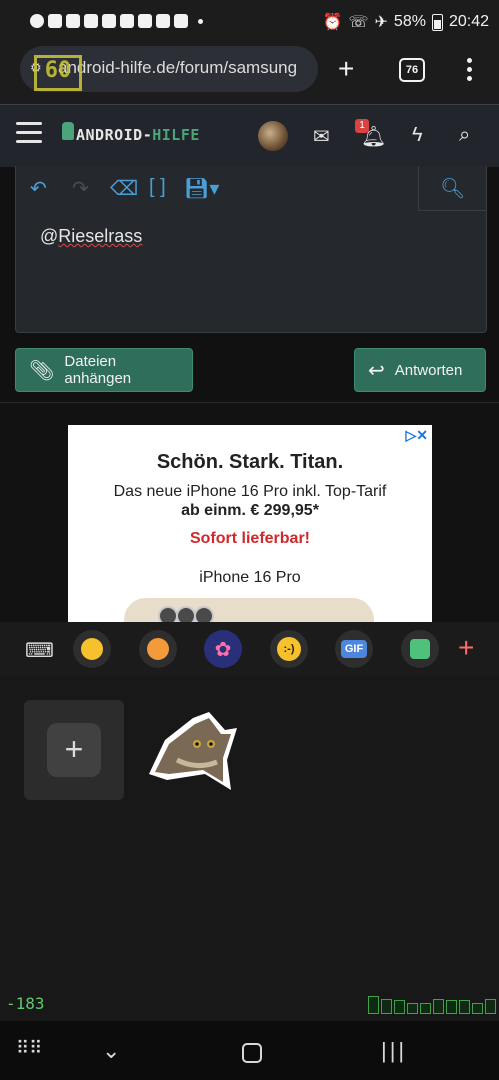  I want to click on cat-sticker, so click(193, 751).